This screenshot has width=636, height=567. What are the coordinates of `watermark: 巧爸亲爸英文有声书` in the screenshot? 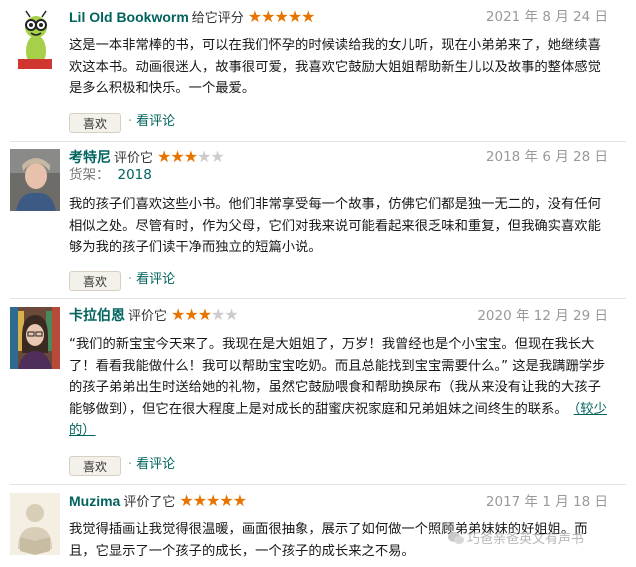 It's located at (516, 537).